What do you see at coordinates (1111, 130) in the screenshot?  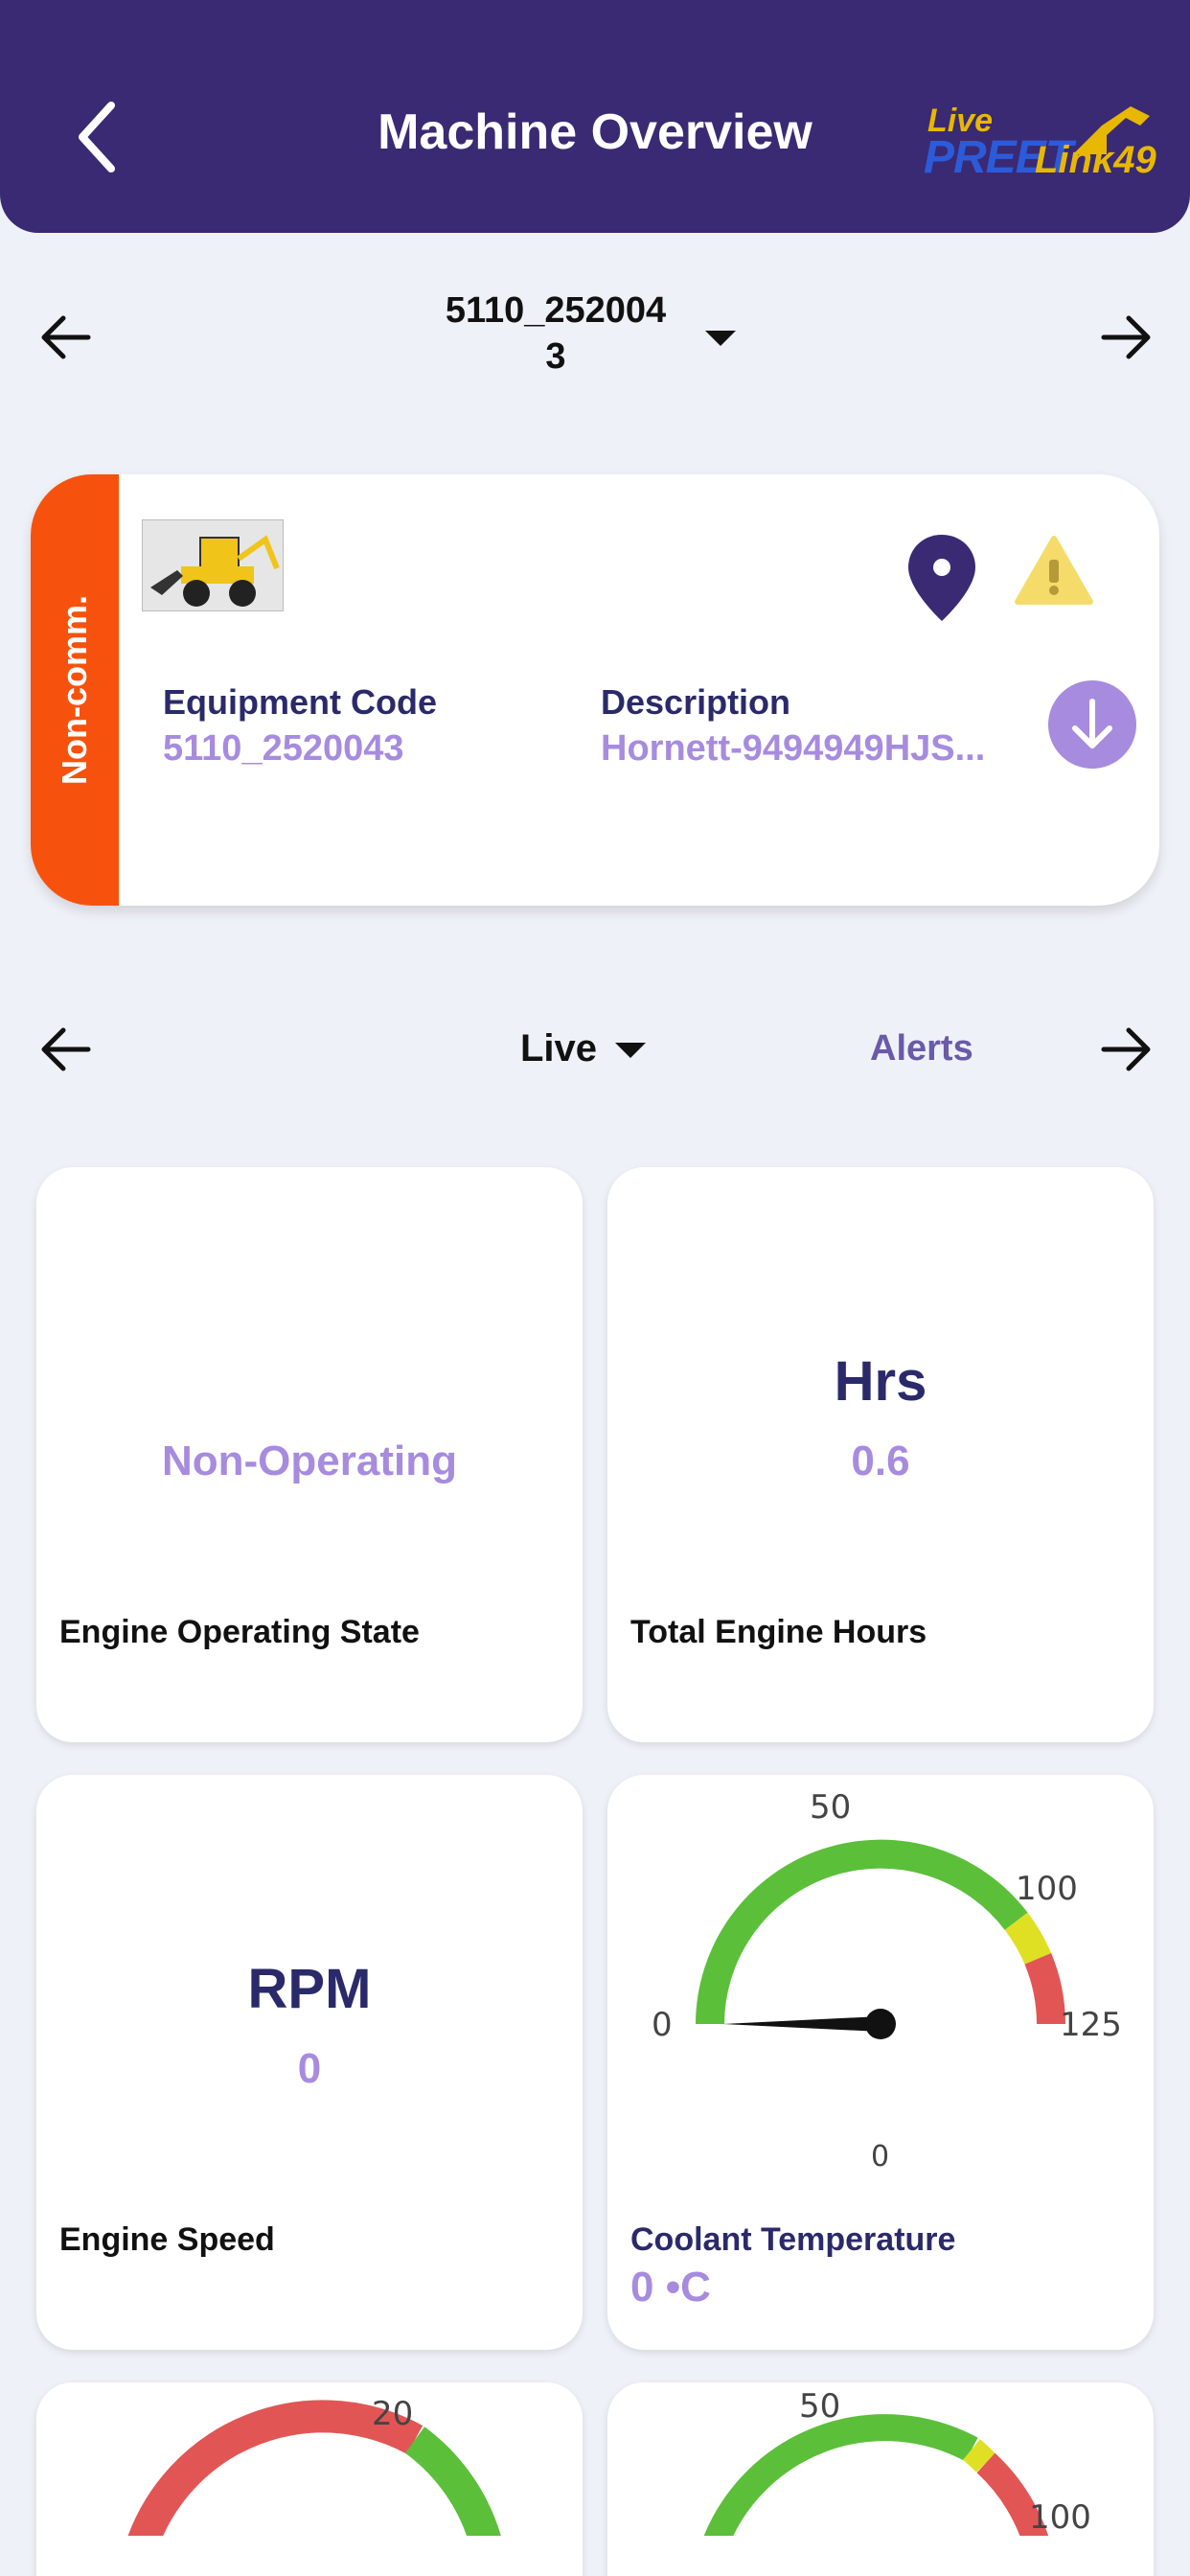 I see `excavator-icon` at bounding box center [1111, 130].